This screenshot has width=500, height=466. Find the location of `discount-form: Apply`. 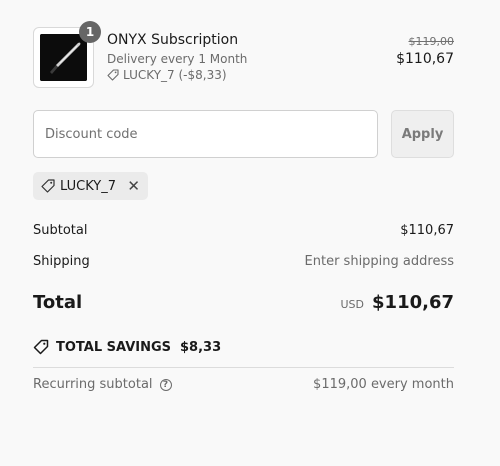

discount-form: Apply is located at coordinates (243, 134).